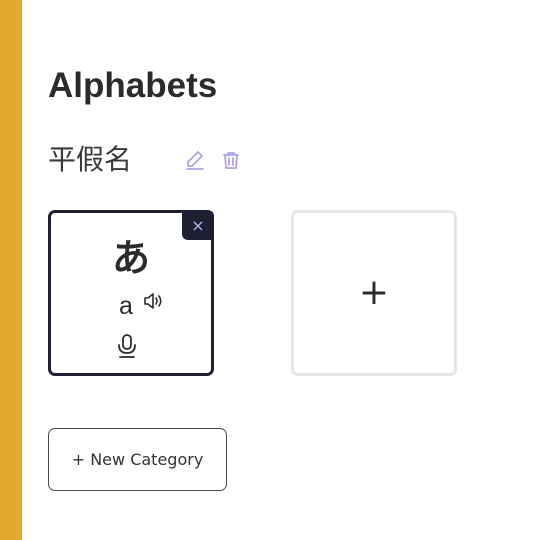 This screenshot has width=540, height=540. I want to click on letter-card: × あ a, so click(131, 293).